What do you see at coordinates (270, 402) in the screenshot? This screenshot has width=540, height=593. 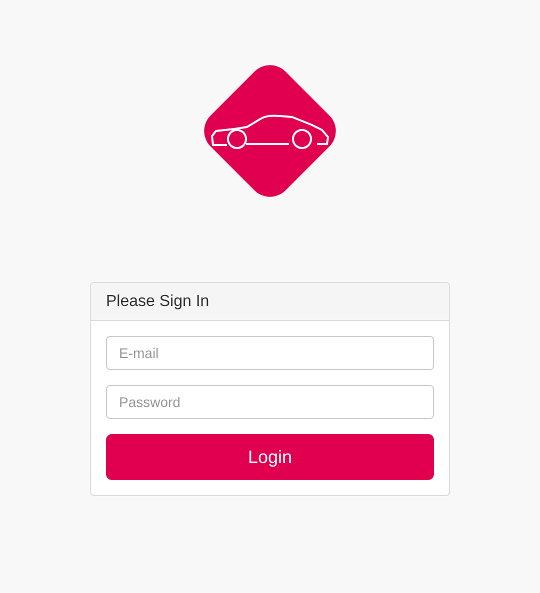 I see `input-field: Password` at bounding box center [270, 402].